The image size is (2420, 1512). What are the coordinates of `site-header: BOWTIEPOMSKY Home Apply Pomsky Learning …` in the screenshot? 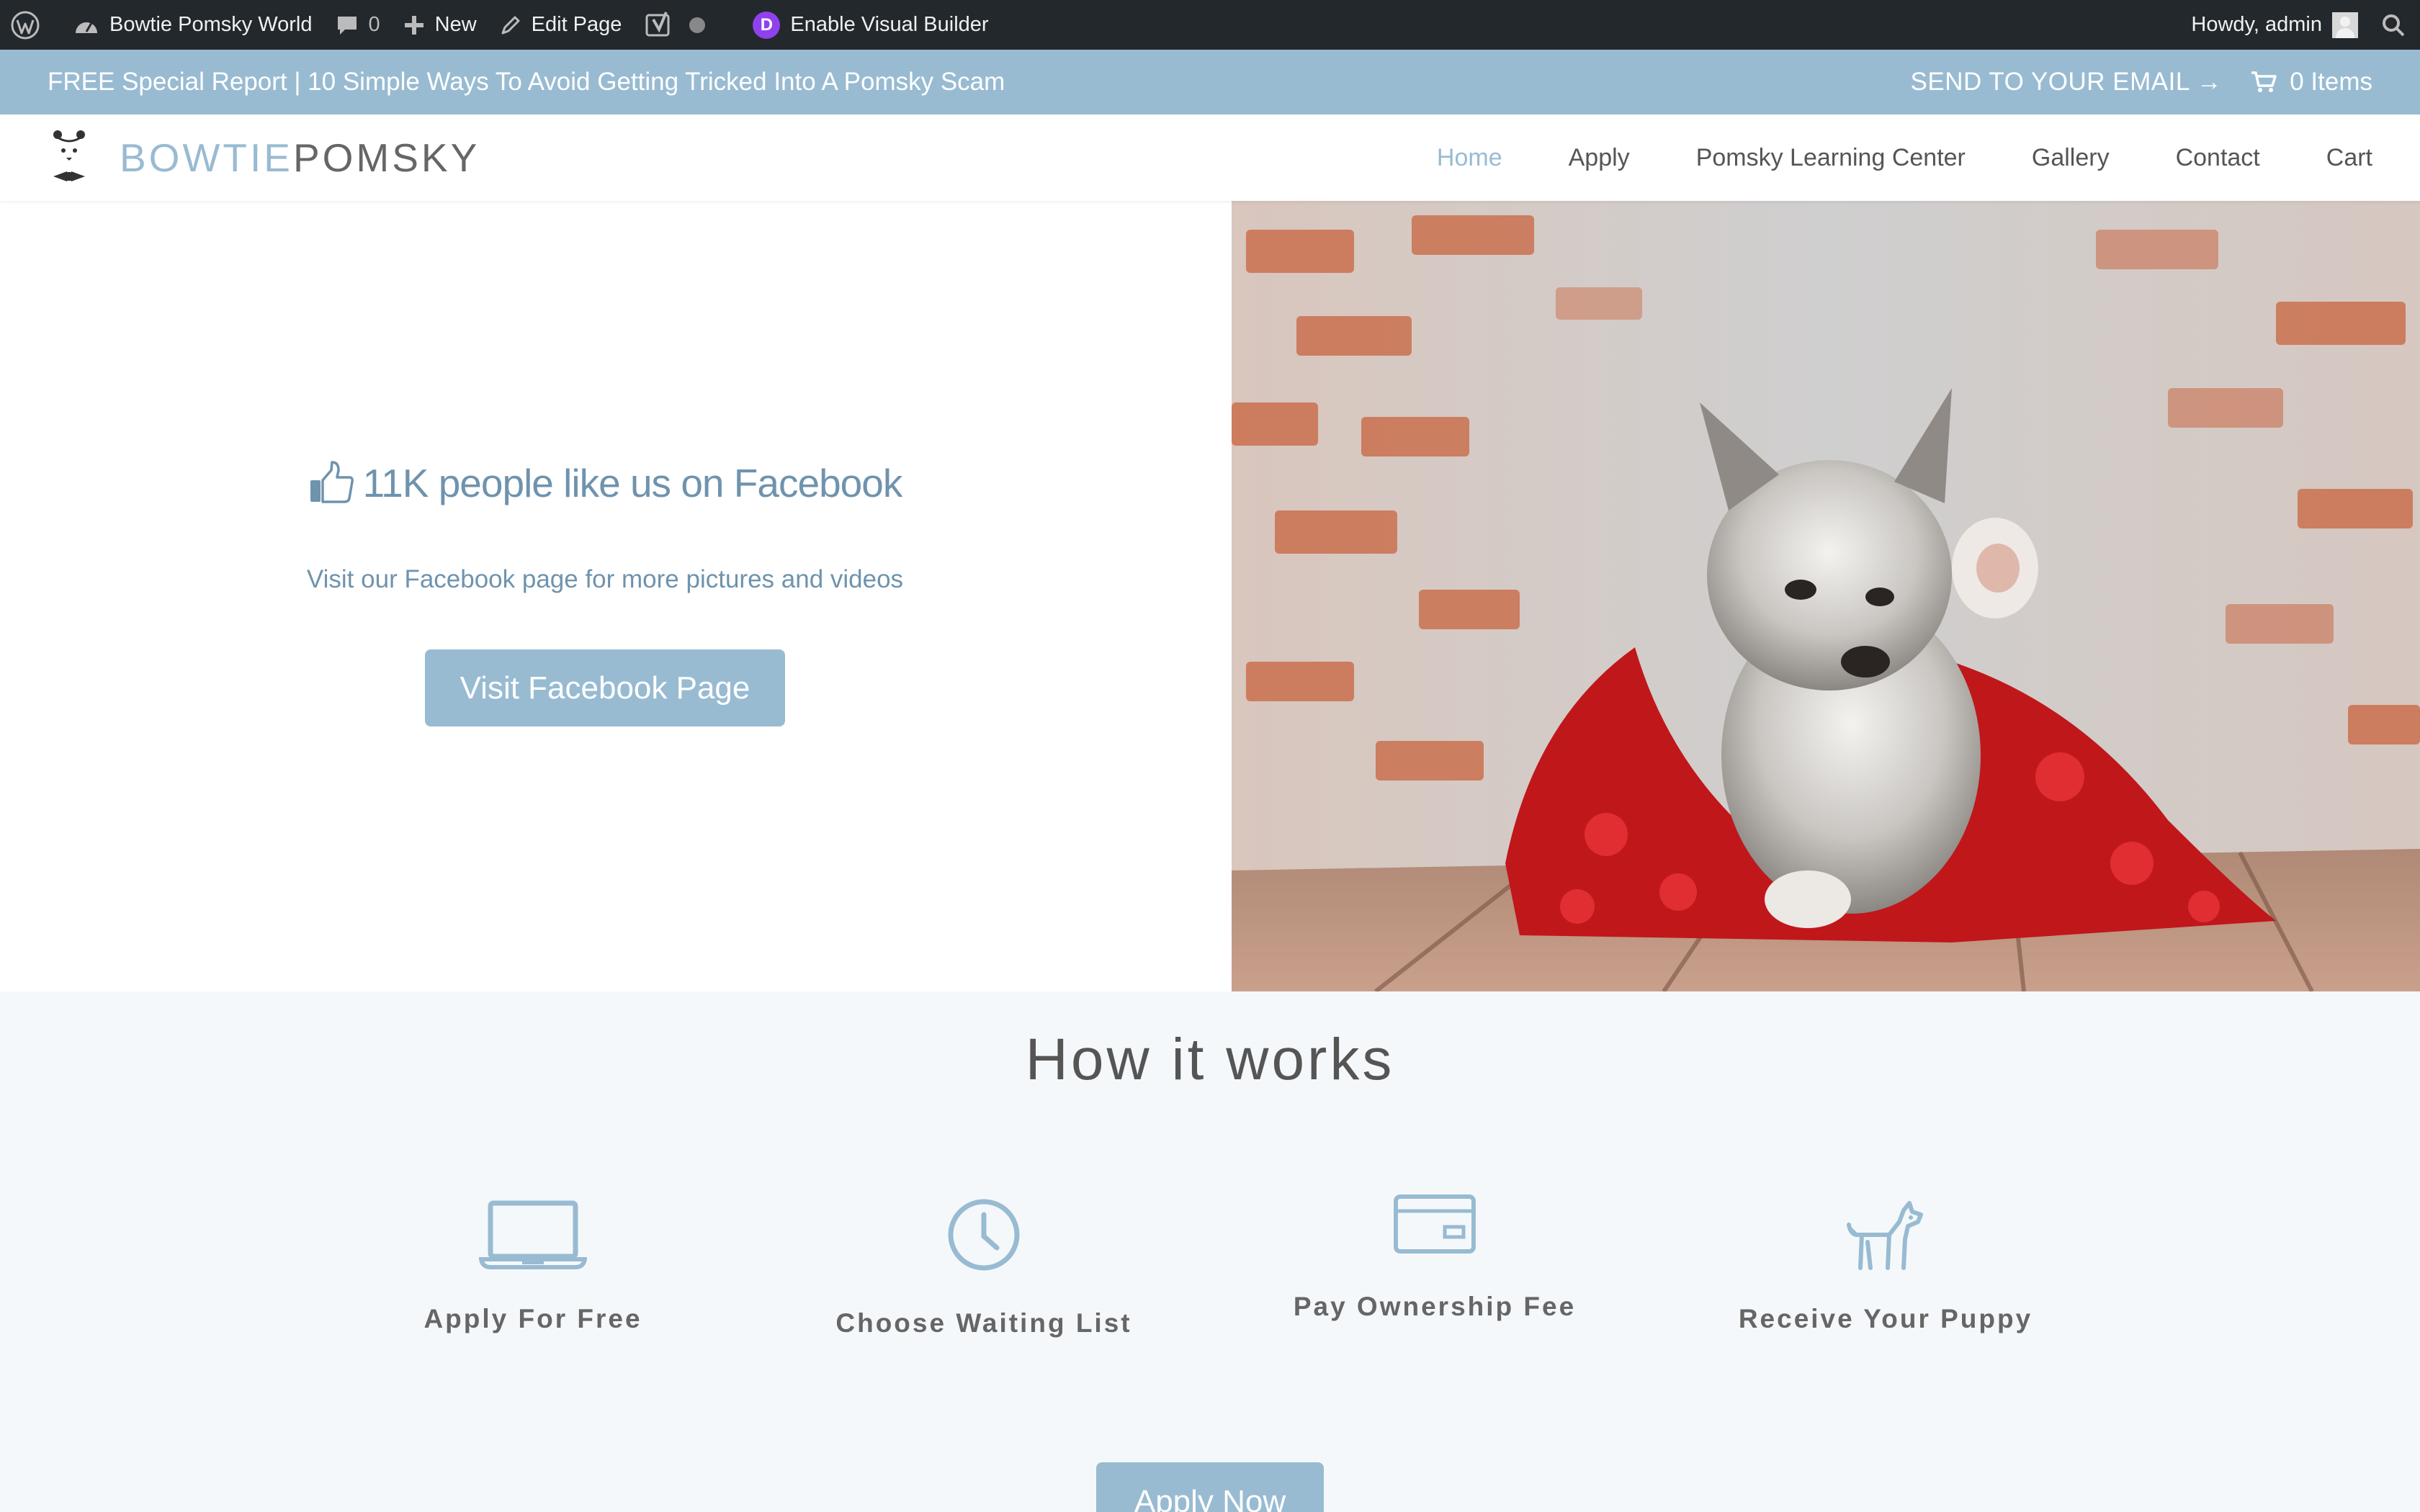 It's located at (1210, 157).